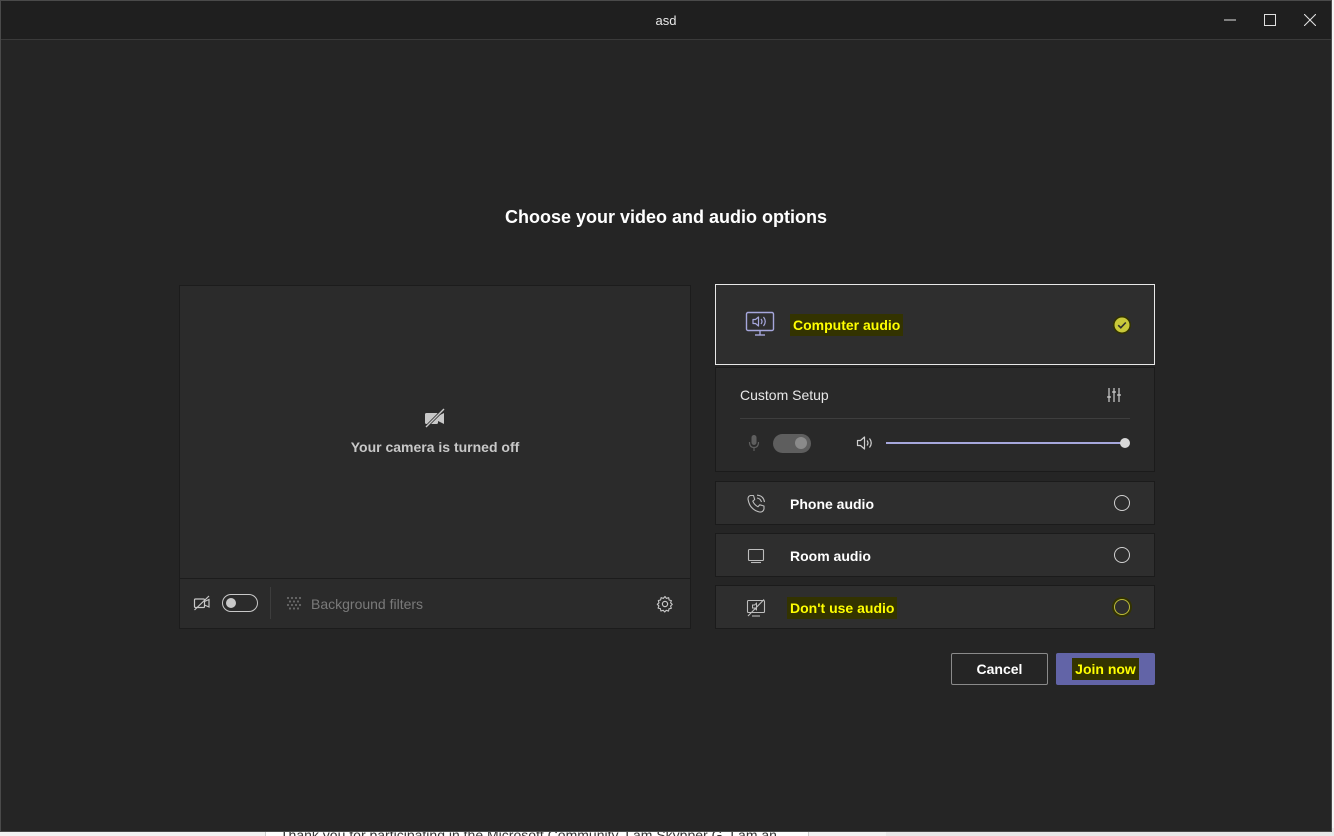 The height and width of the screenshot is (836, 1334). Describe the element at coordinates (435, 603) in the screenshot. I see `video-controls-bar: Background filters` at that location.